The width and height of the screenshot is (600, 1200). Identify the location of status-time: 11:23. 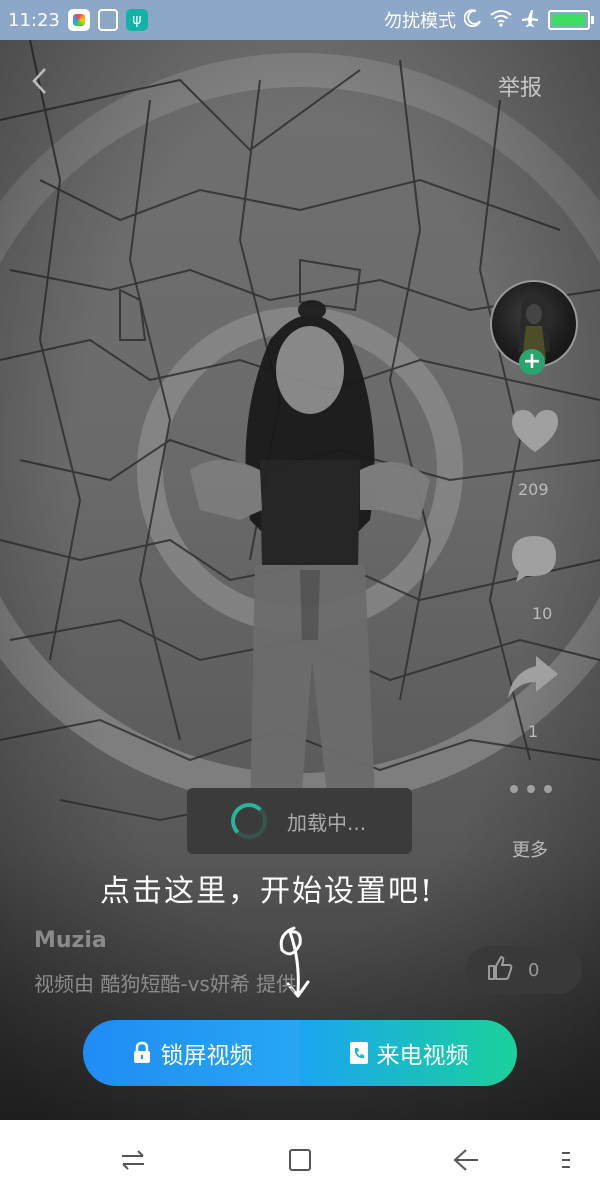
(34, 20).